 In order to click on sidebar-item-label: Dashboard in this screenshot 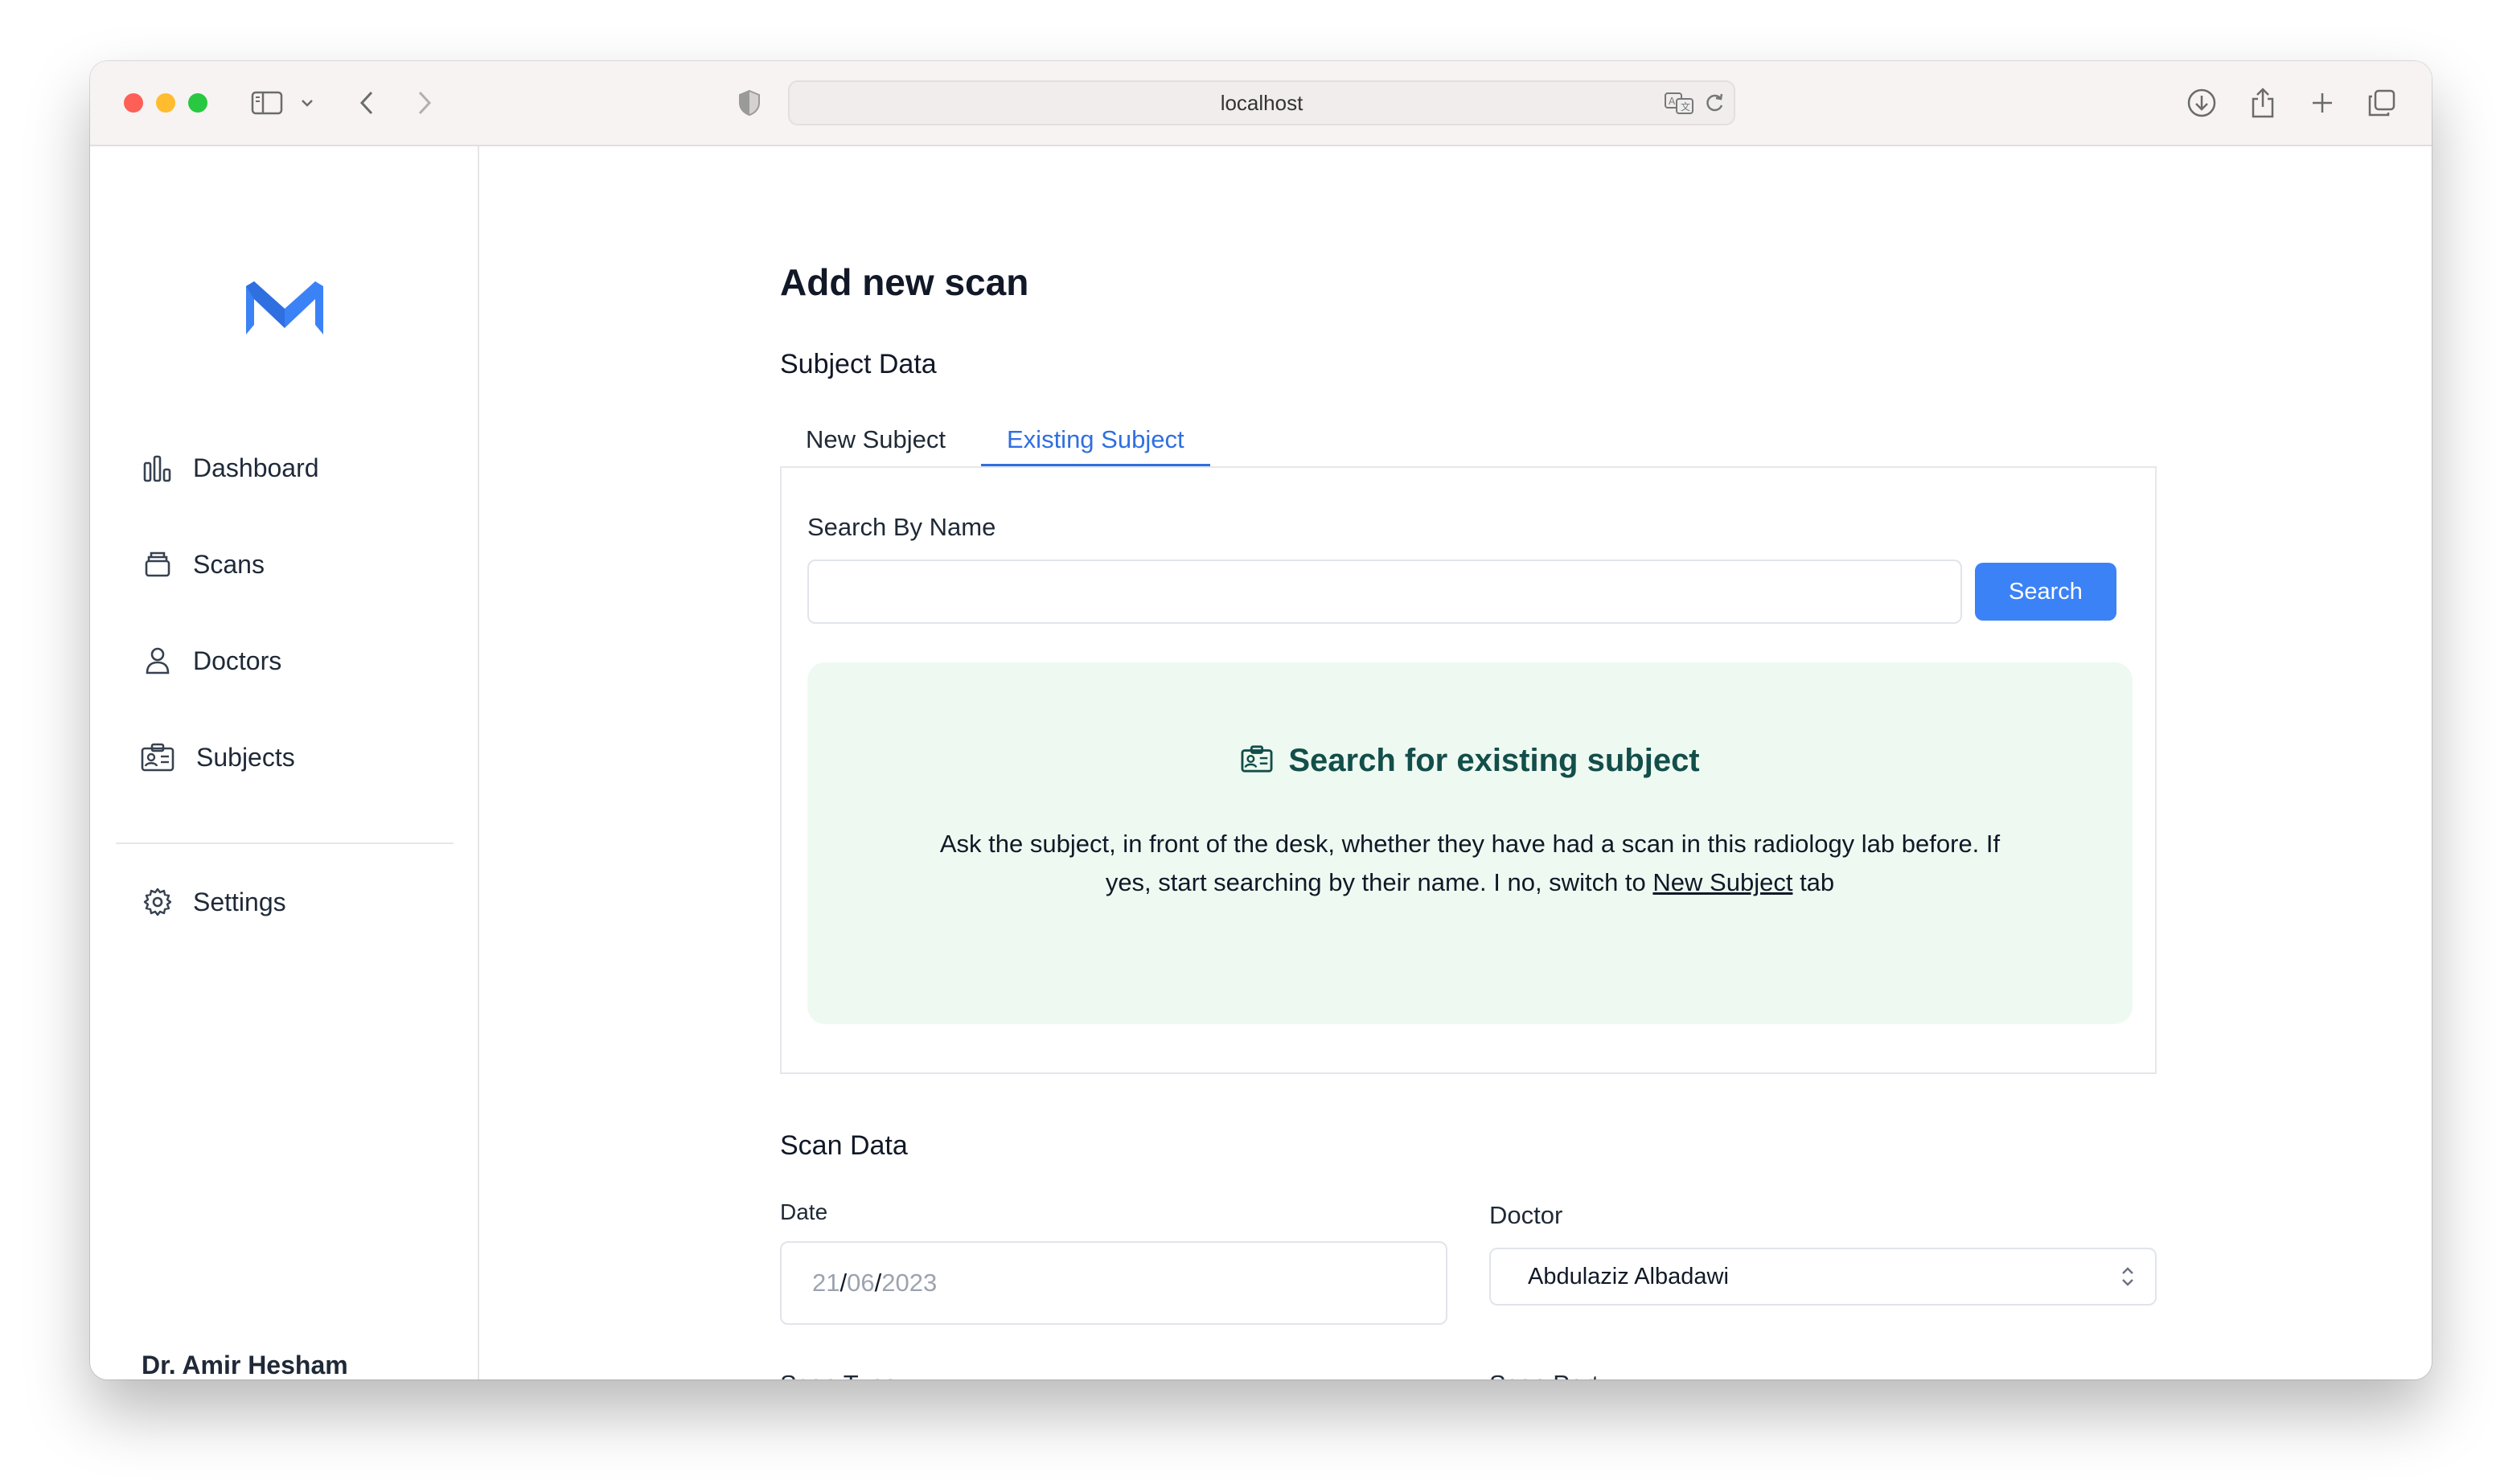, I will do `click(256, 468)`.